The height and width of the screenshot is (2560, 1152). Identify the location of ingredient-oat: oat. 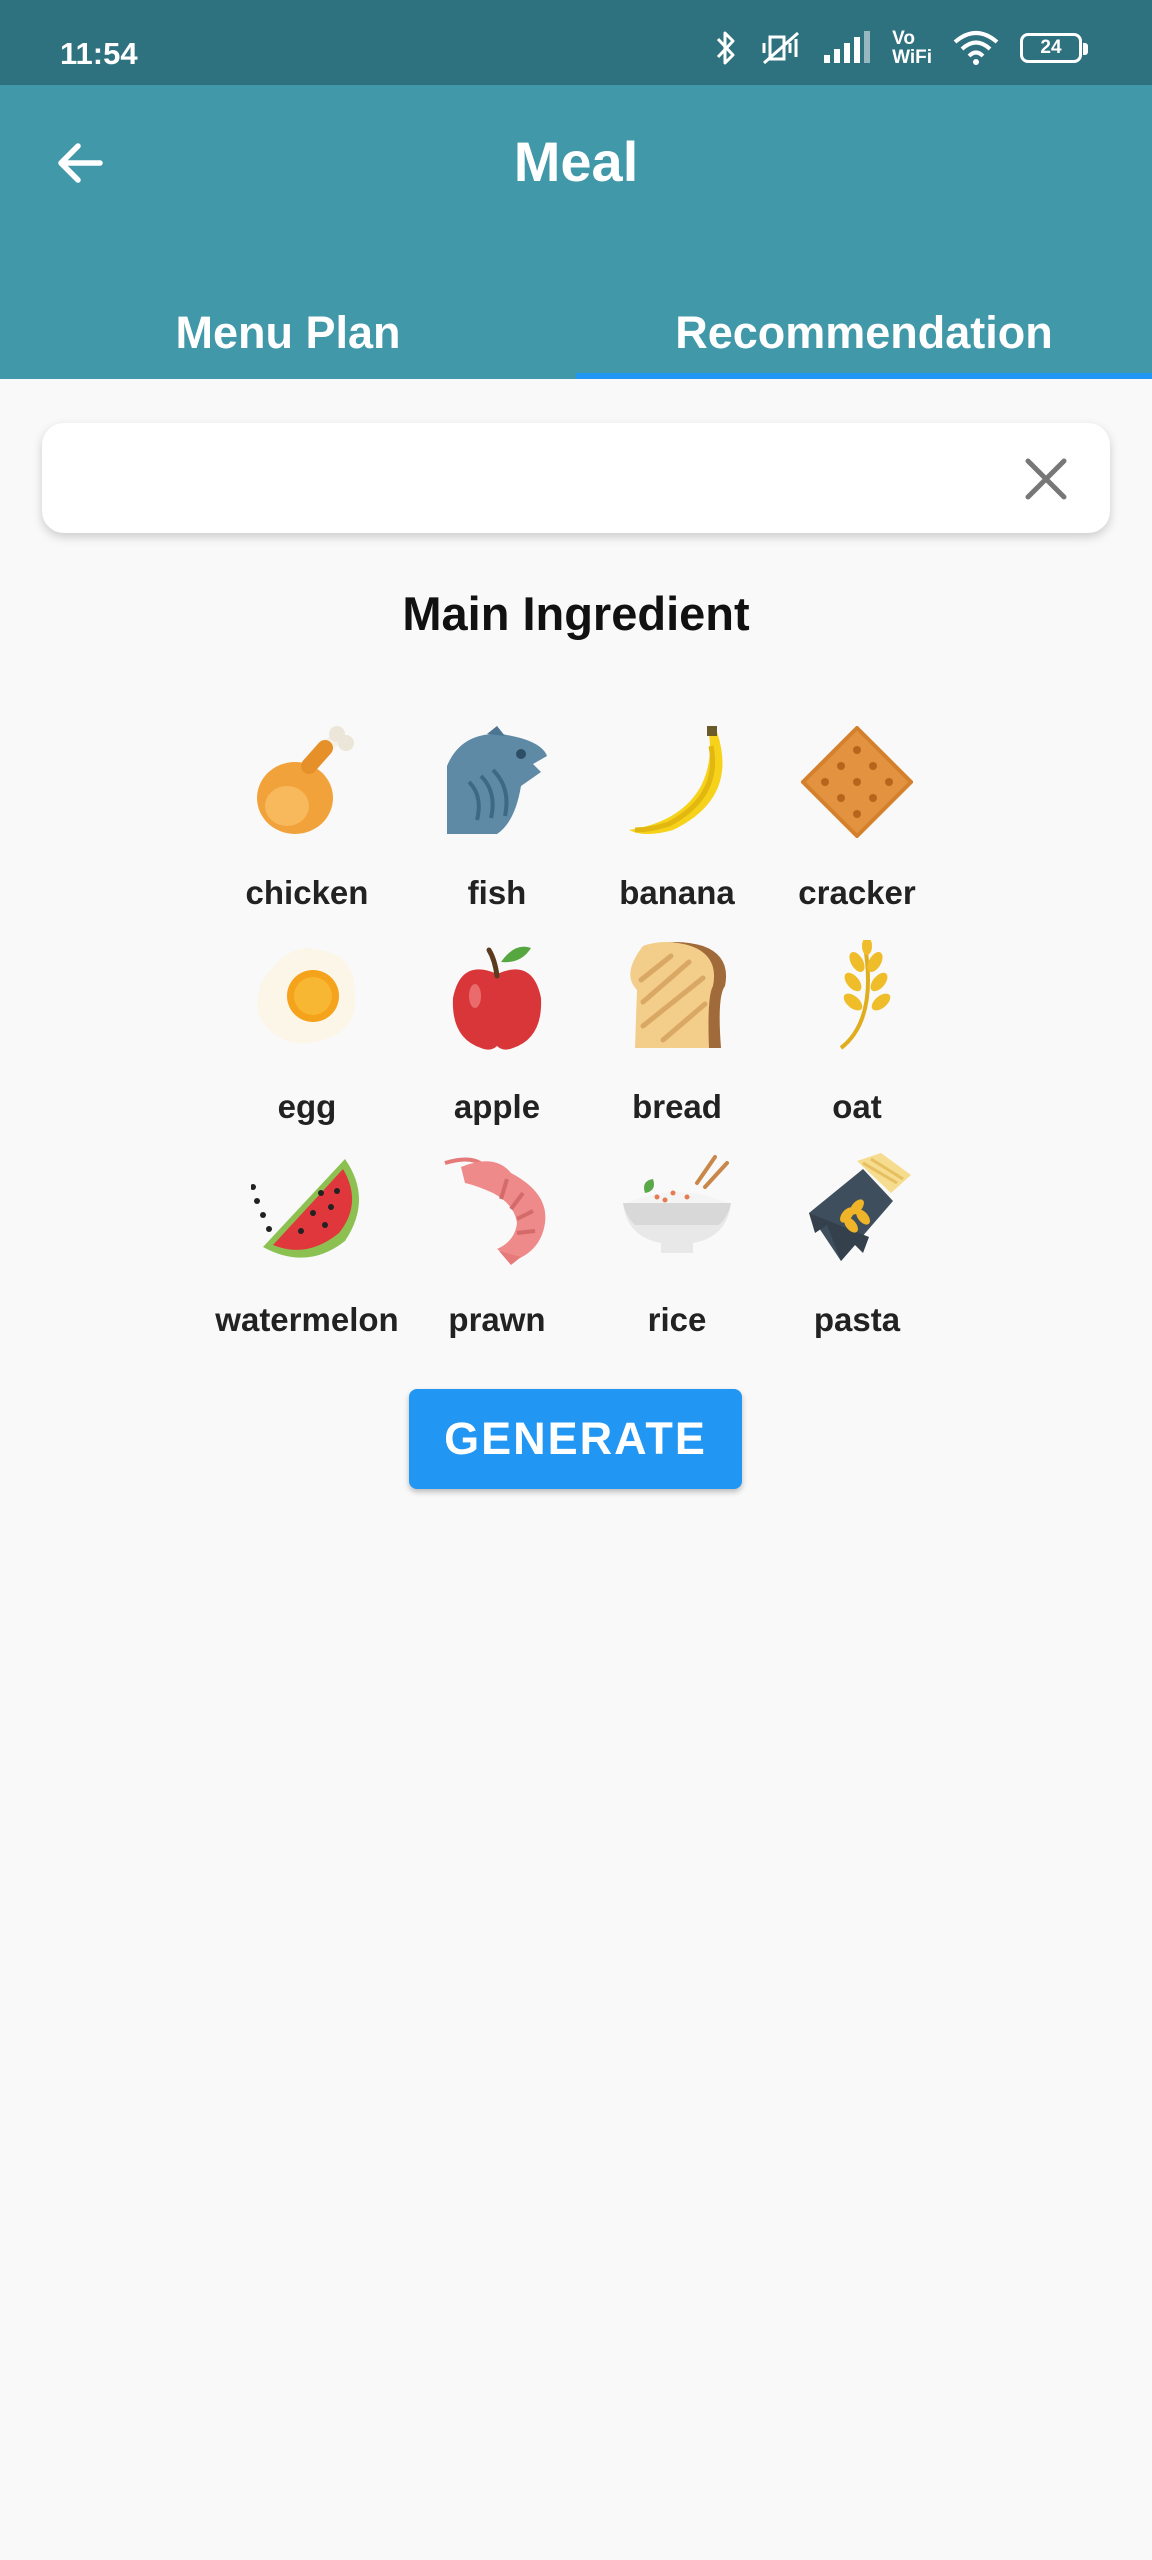
(857, 1035).